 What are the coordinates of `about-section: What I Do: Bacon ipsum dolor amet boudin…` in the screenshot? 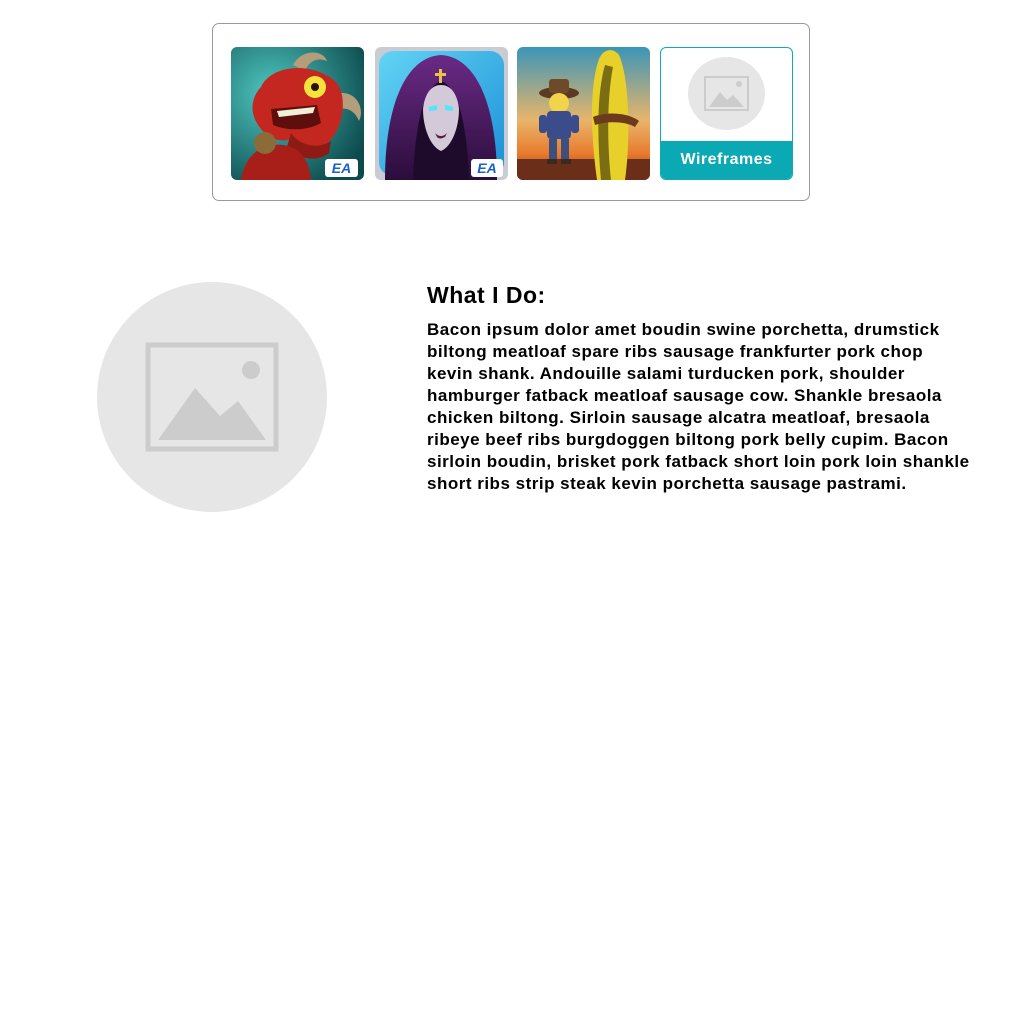 It's located at (699, 388).